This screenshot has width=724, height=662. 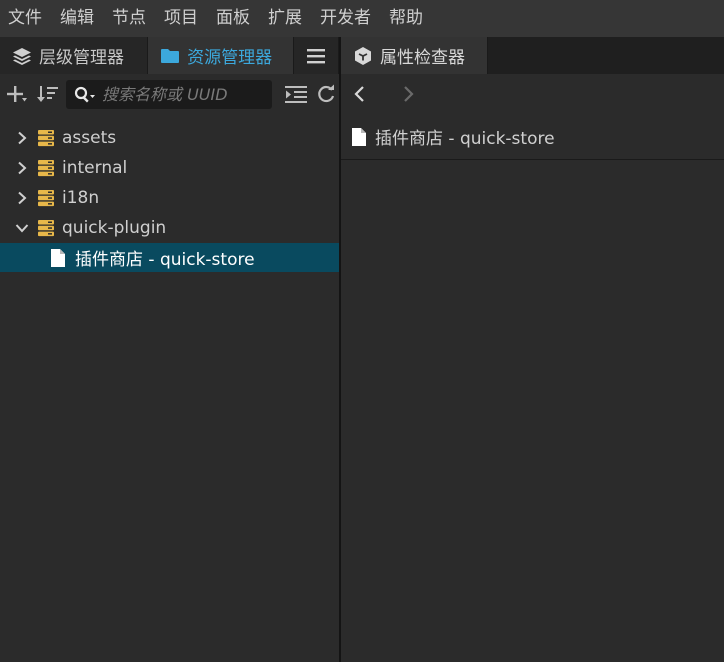 I want to click on tab-assets: 资源管理器, so click(x=221, y=55).